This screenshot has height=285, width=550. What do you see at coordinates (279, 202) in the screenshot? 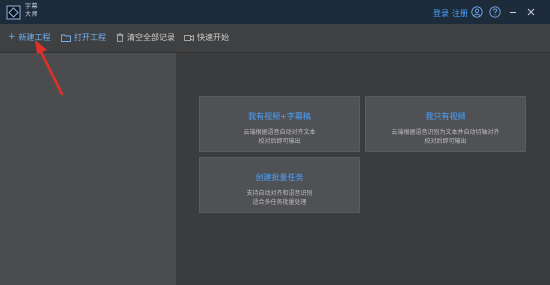
I see `card-desc-line: 适合多任务批量处理` at bounding box center [279, 202].